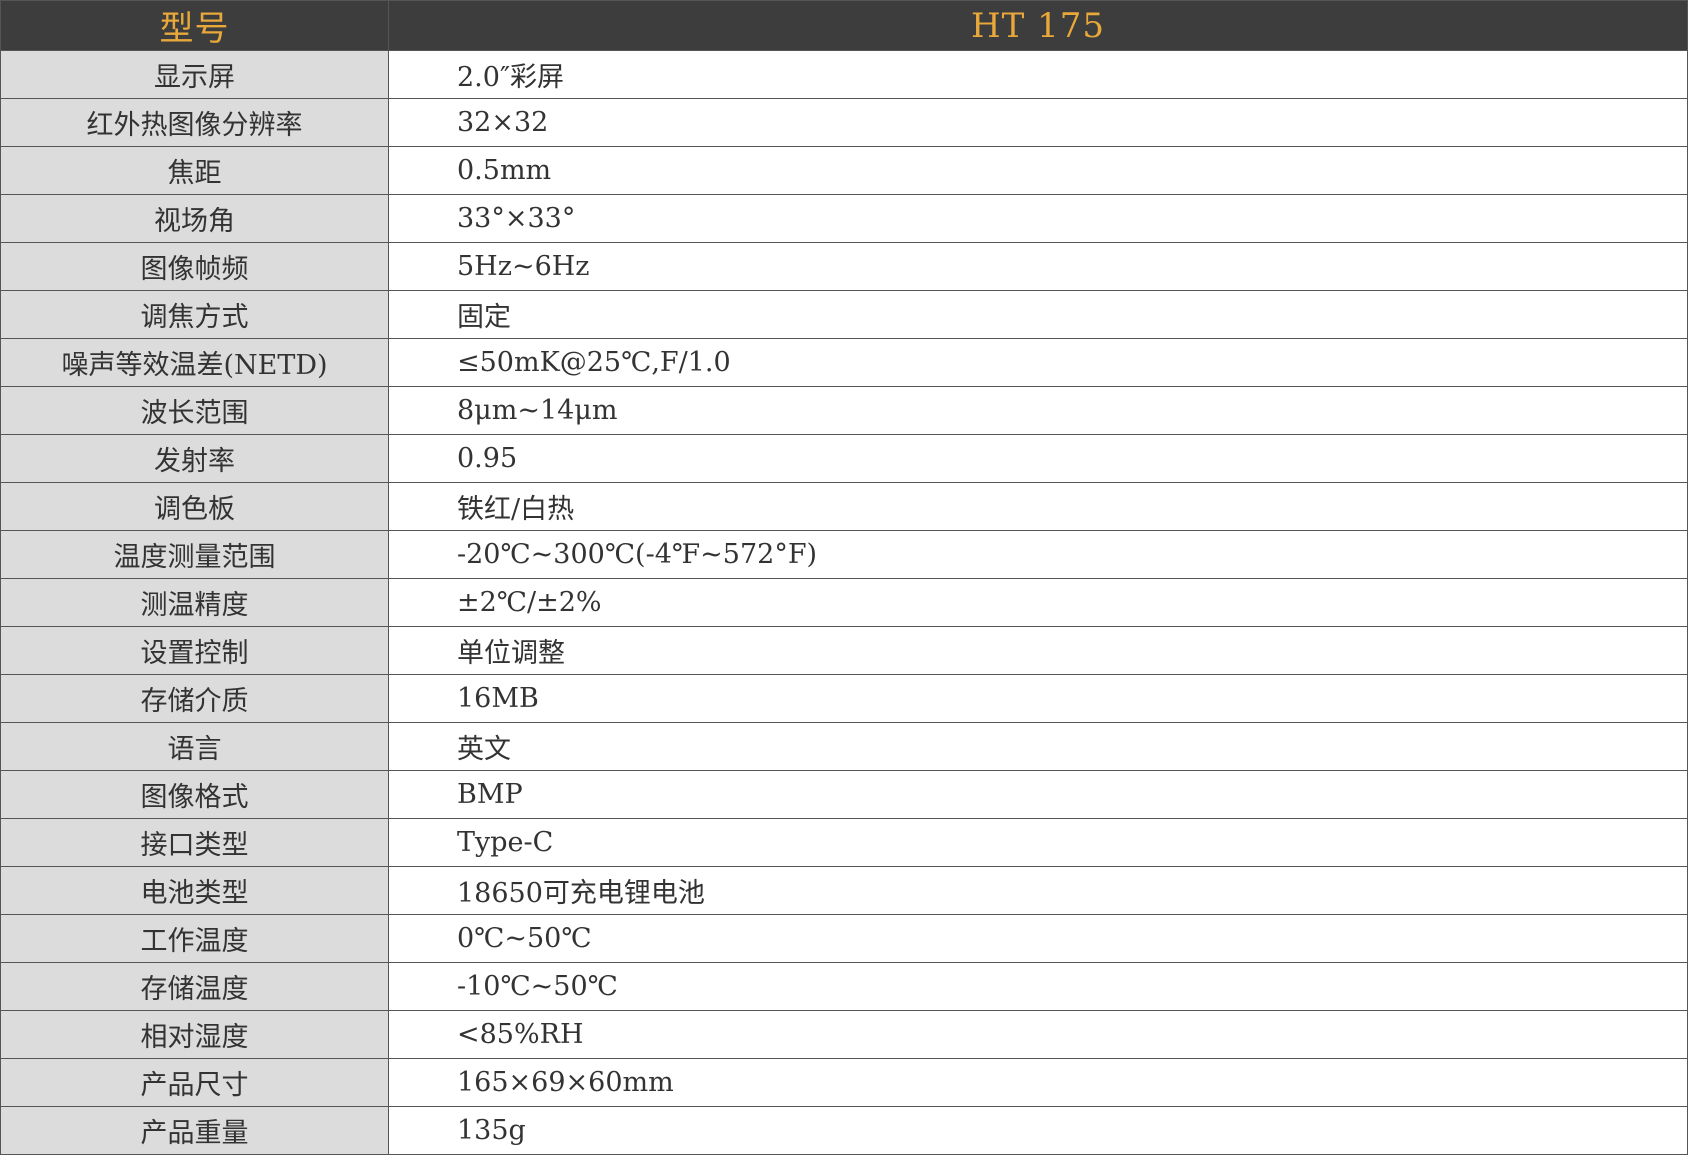 The image size is (1688, 1155). Describe the element at coordinates (1038, 362) in the screenshot. I see `spec-value: ≤50mK@25℃,F/1.0` at that location.